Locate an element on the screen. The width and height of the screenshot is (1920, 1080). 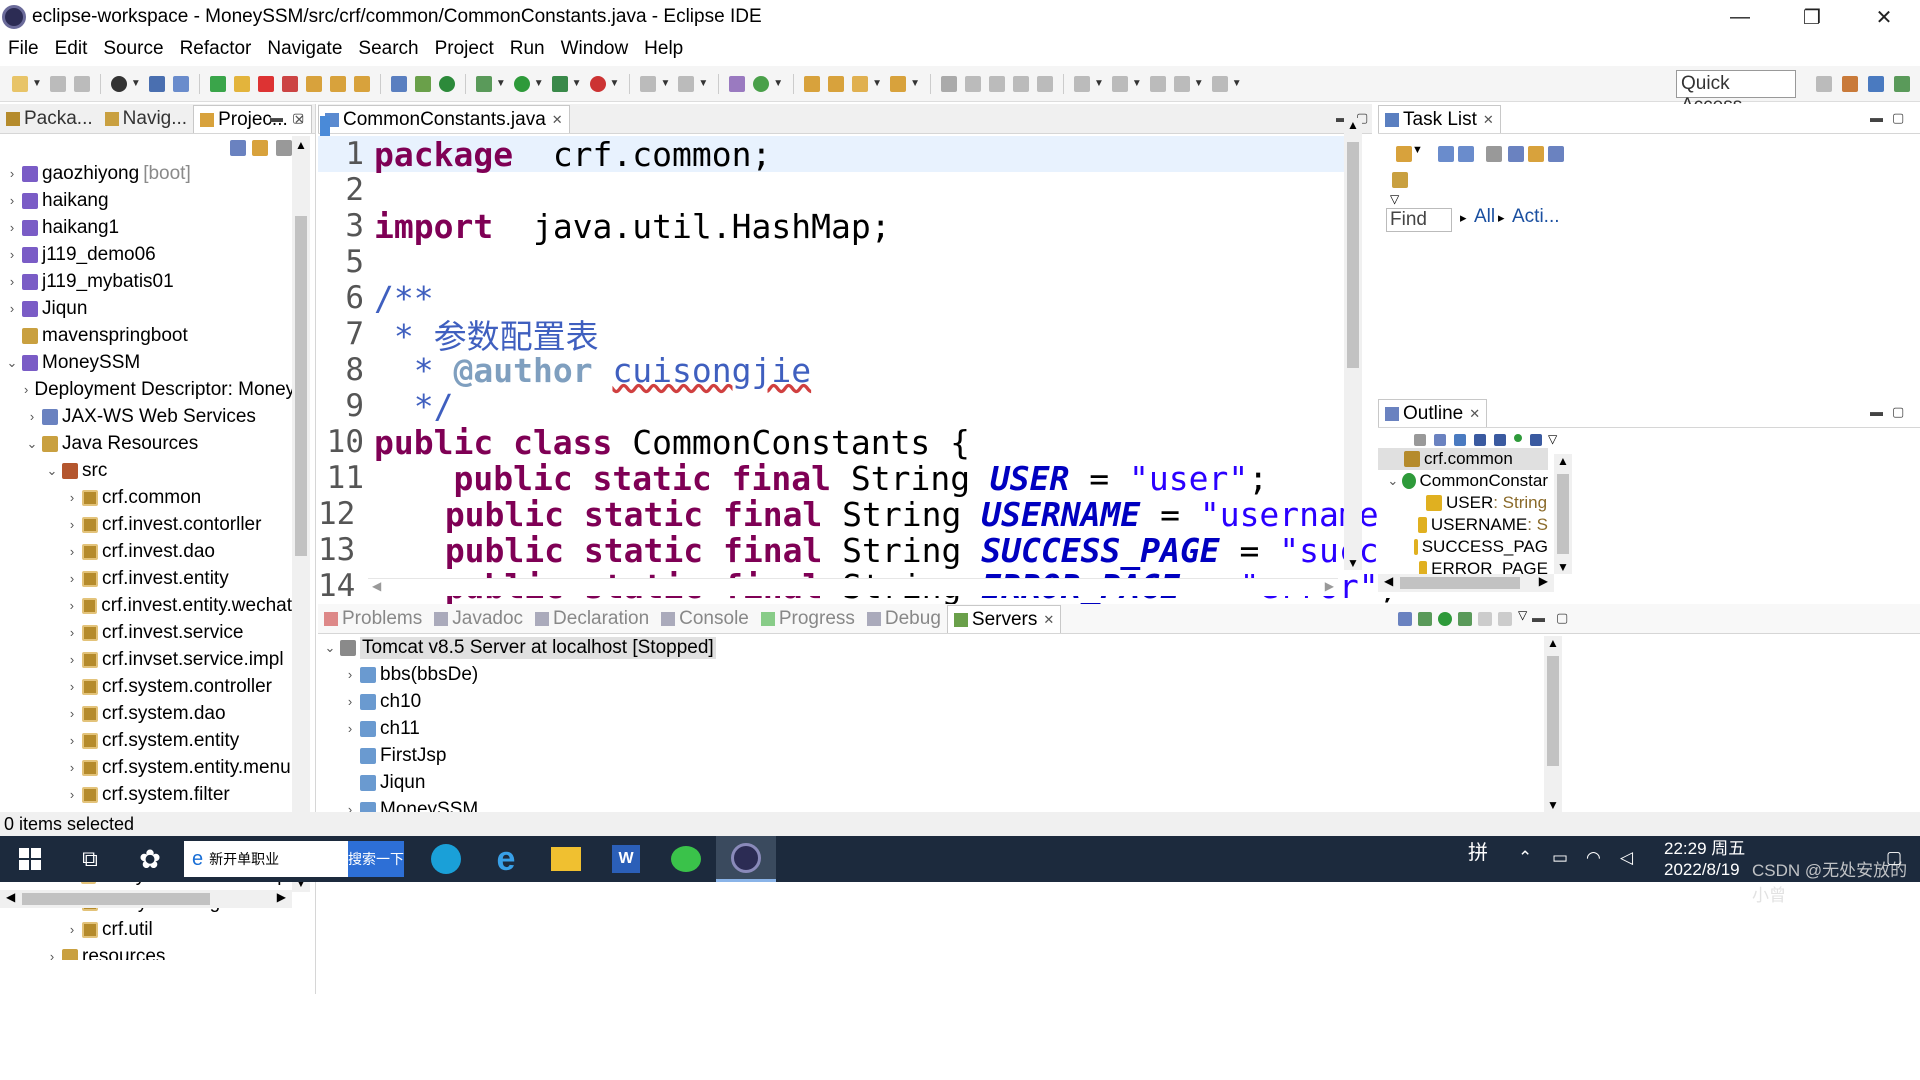
menu-run: Run is located at coordinates (527, 49).